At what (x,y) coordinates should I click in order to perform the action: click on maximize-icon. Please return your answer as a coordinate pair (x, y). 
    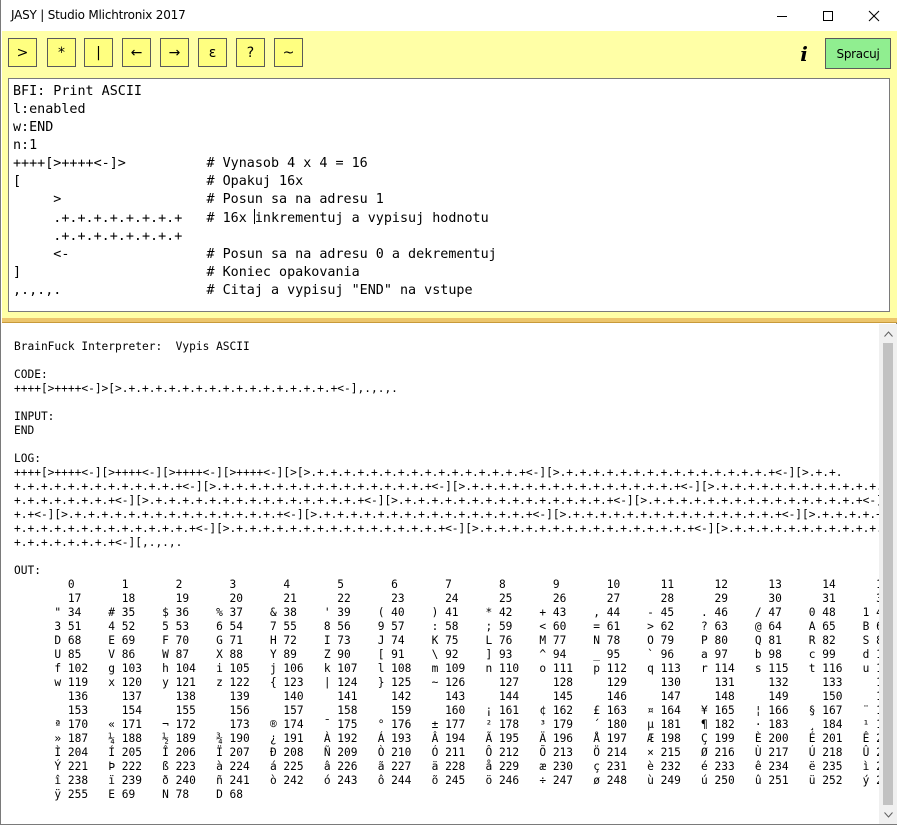
    Looking at the image, I should click on (828, 15).